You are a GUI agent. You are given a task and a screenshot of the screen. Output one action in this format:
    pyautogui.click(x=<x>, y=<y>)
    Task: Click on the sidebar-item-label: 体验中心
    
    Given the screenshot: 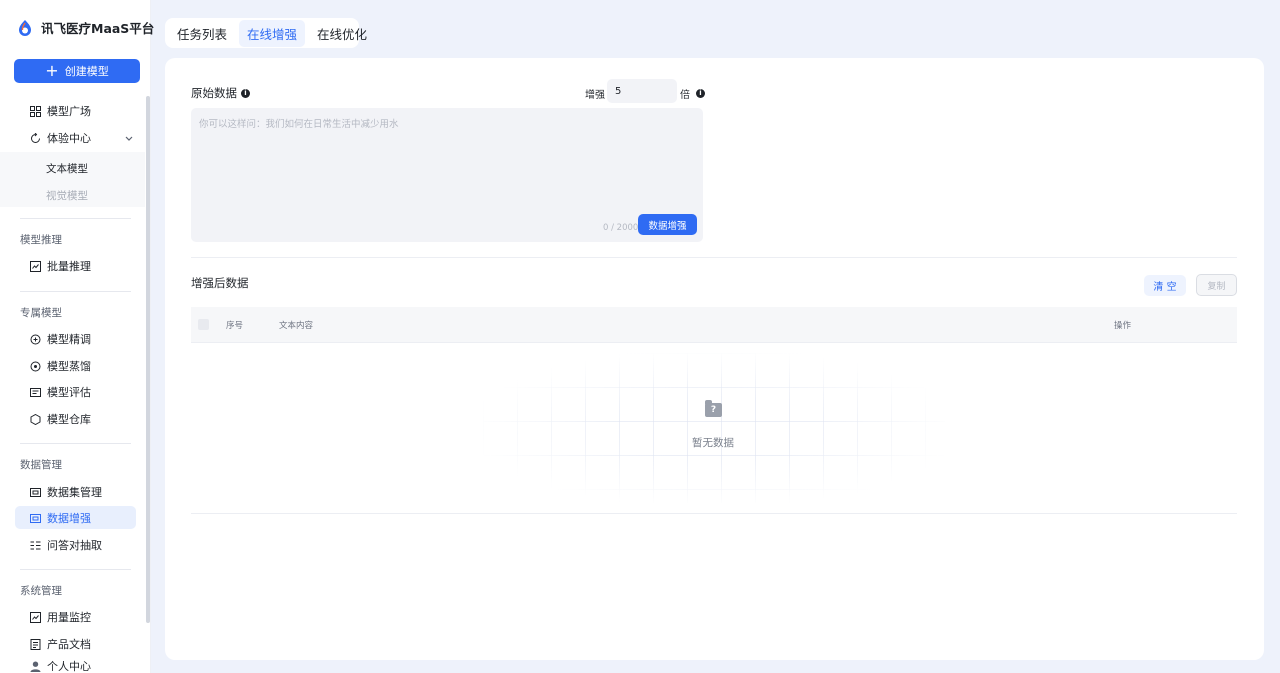 What is the action you would take?
    pyautogui.click(x=69, y=138)
    